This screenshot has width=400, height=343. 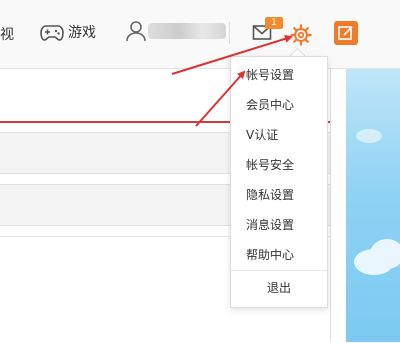 What do you see at coordinates (279, 225) in the screenshot?
I see `menu-item-message-settings: 消息设置` at bounding box center [279, 225].